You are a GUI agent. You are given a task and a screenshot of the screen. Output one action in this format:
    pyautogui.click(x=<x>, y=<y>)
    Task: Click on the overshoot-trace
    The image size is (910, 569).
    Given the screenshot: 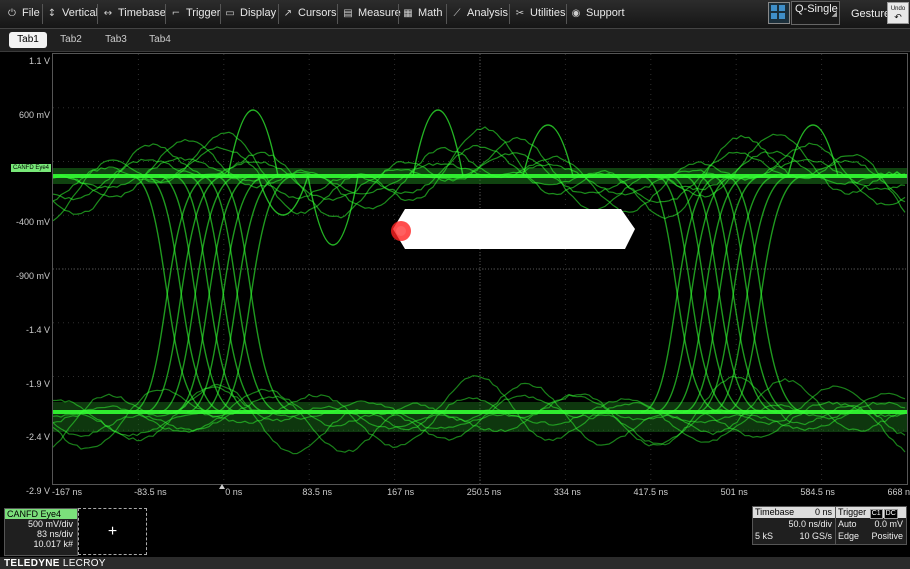 What is the action you would take?
    pyautogui.click(x=333, y=210)
    